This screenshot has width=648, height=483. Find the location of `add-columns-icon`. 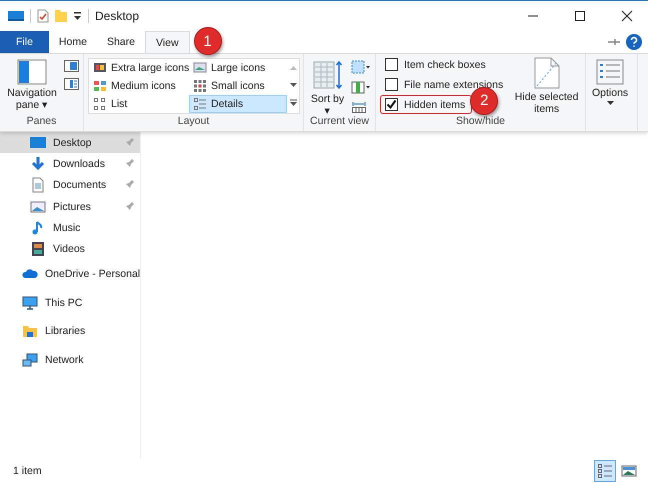

add-columns-icon is located at coordinates (361, 87).